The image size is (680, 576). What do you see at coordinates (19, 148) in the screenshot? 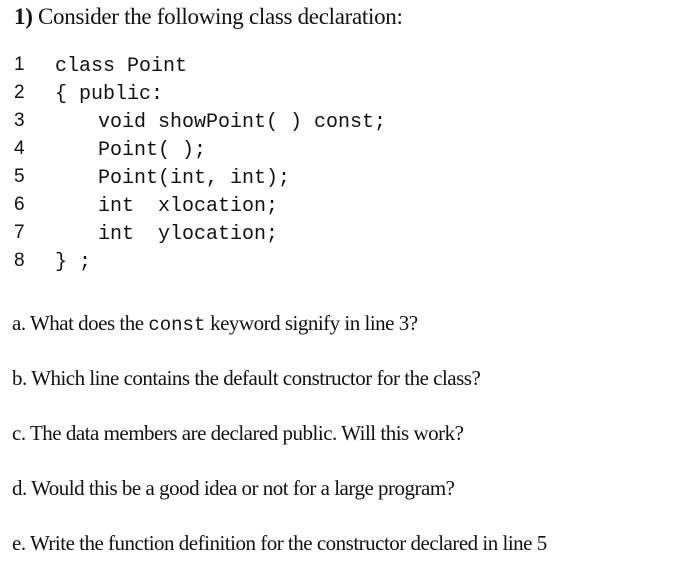
I see `line-number: 4` at bounding box center [19, 148].